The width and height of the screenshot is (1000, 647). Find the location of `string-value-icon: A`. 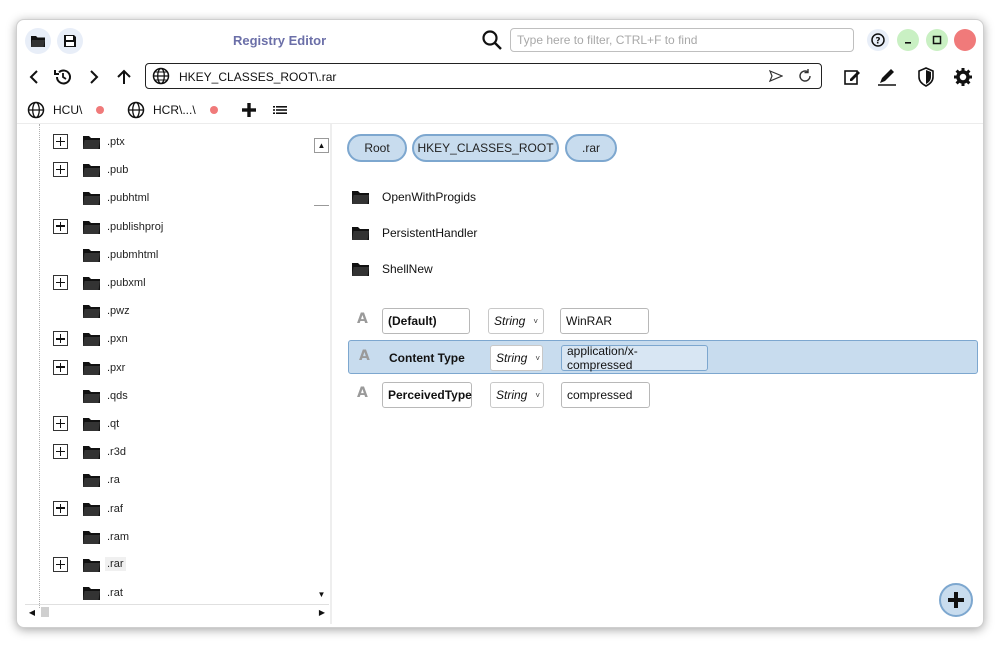

string-value-icon: A is located at coordinates (364, 356).